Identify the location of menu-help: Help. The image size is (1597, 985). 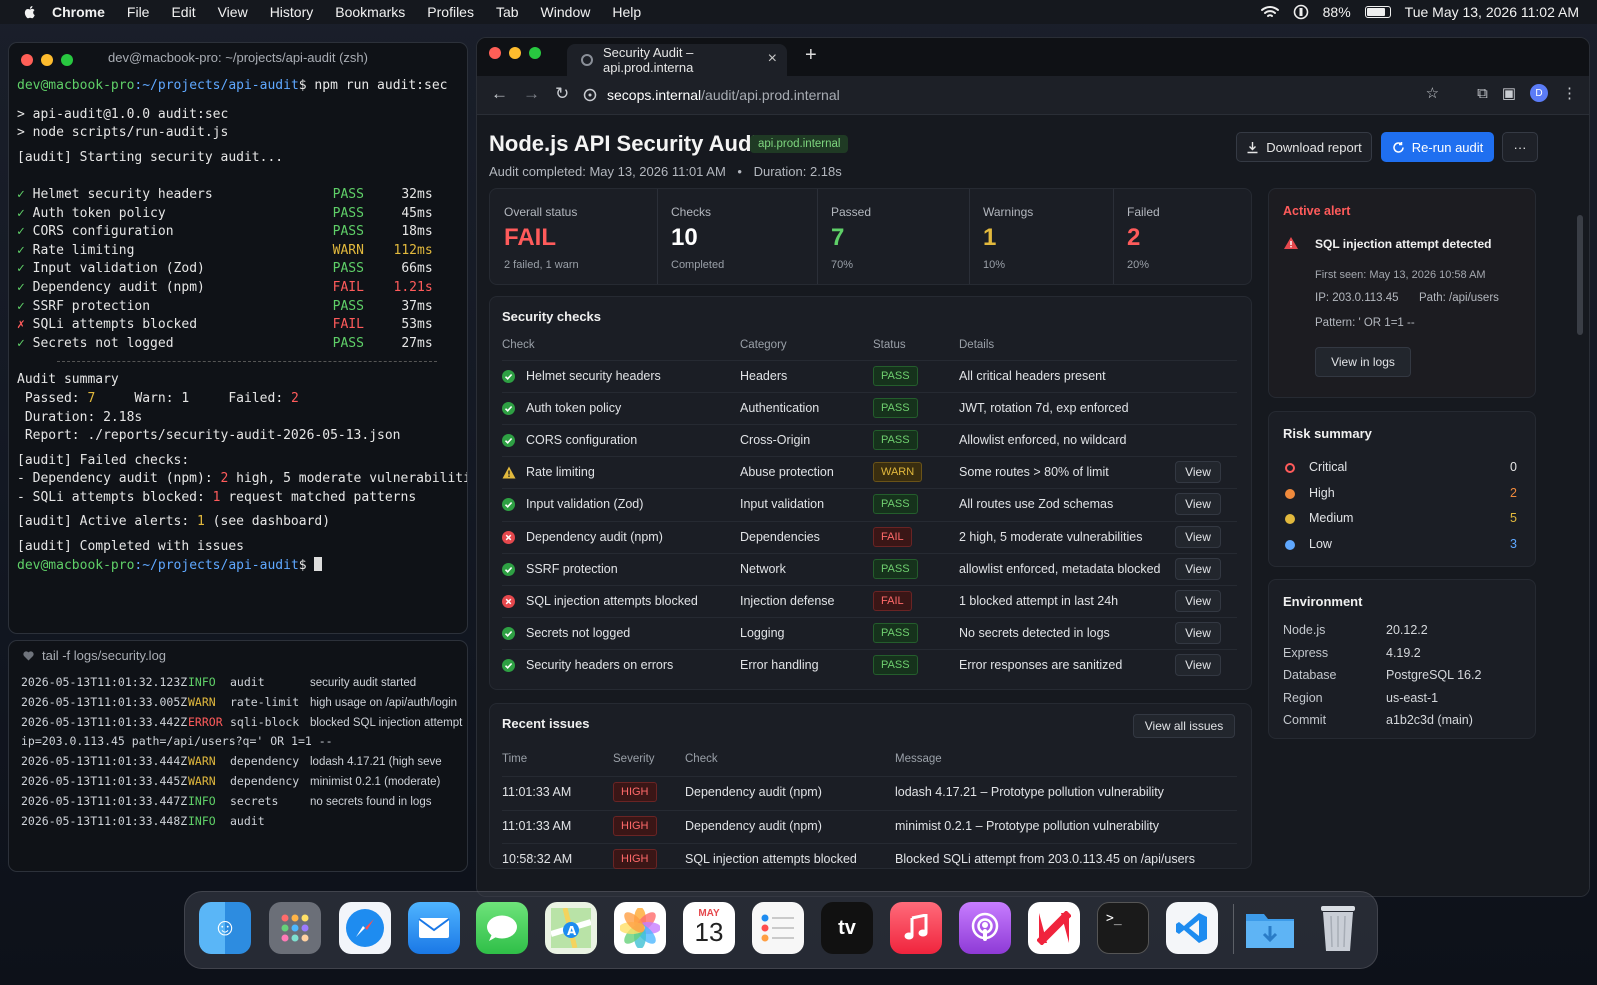
(626, 12).